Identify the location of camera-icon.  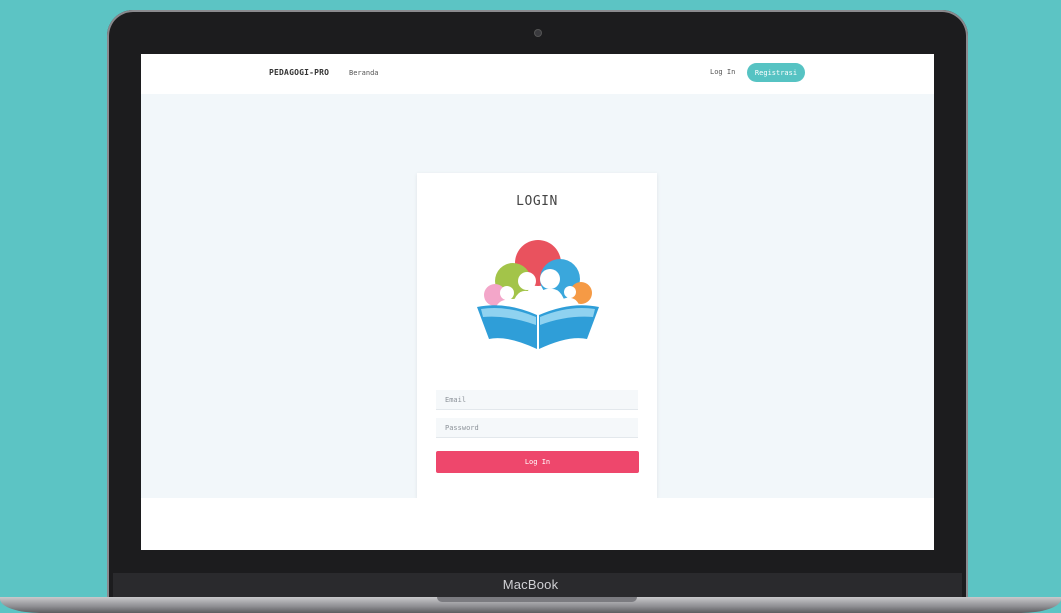
(538, 33).